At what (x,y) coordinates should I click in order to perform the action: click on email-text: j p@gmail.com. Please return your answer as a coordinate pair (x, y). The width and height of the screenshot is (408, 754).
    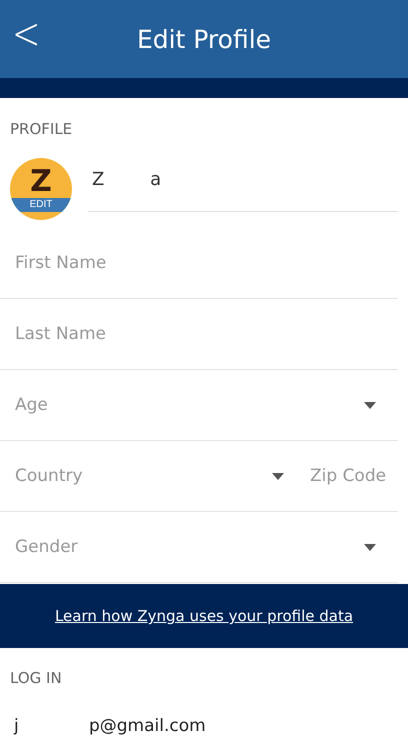
    Looking at the image, I should click on (109, 725).